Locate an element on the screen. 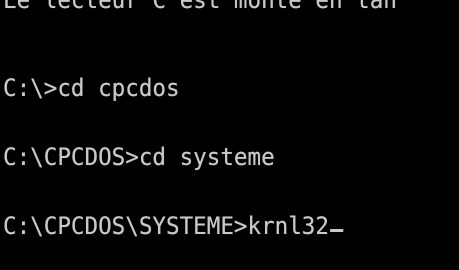 The height and width of the screenshot is (270, 459). console-line-mount-message: Le lecteur C est monte en tan is located at coordinates (200, 7).